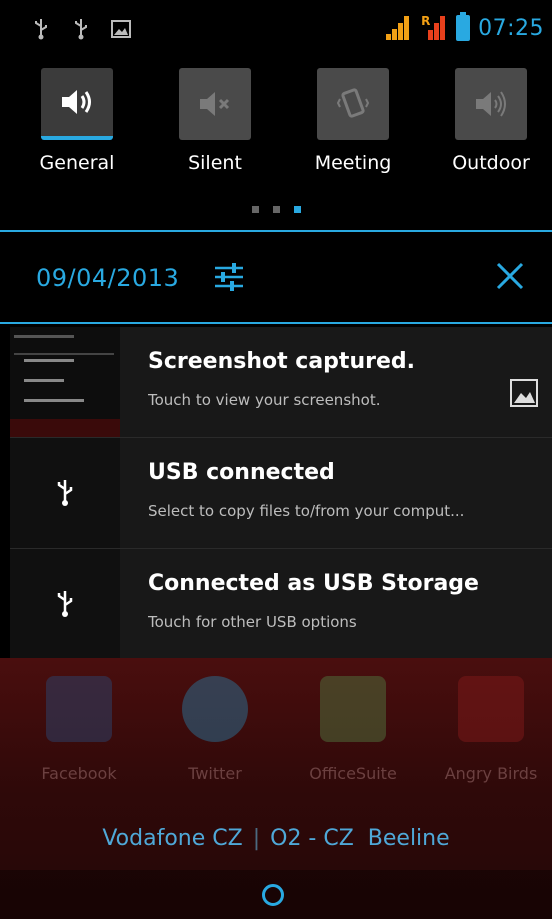 The height and width of the screenshot is (919, 552). Describe the element at coordinates (491, 163) in the screenshot. I see `profile-label: Outdoor` at that location.